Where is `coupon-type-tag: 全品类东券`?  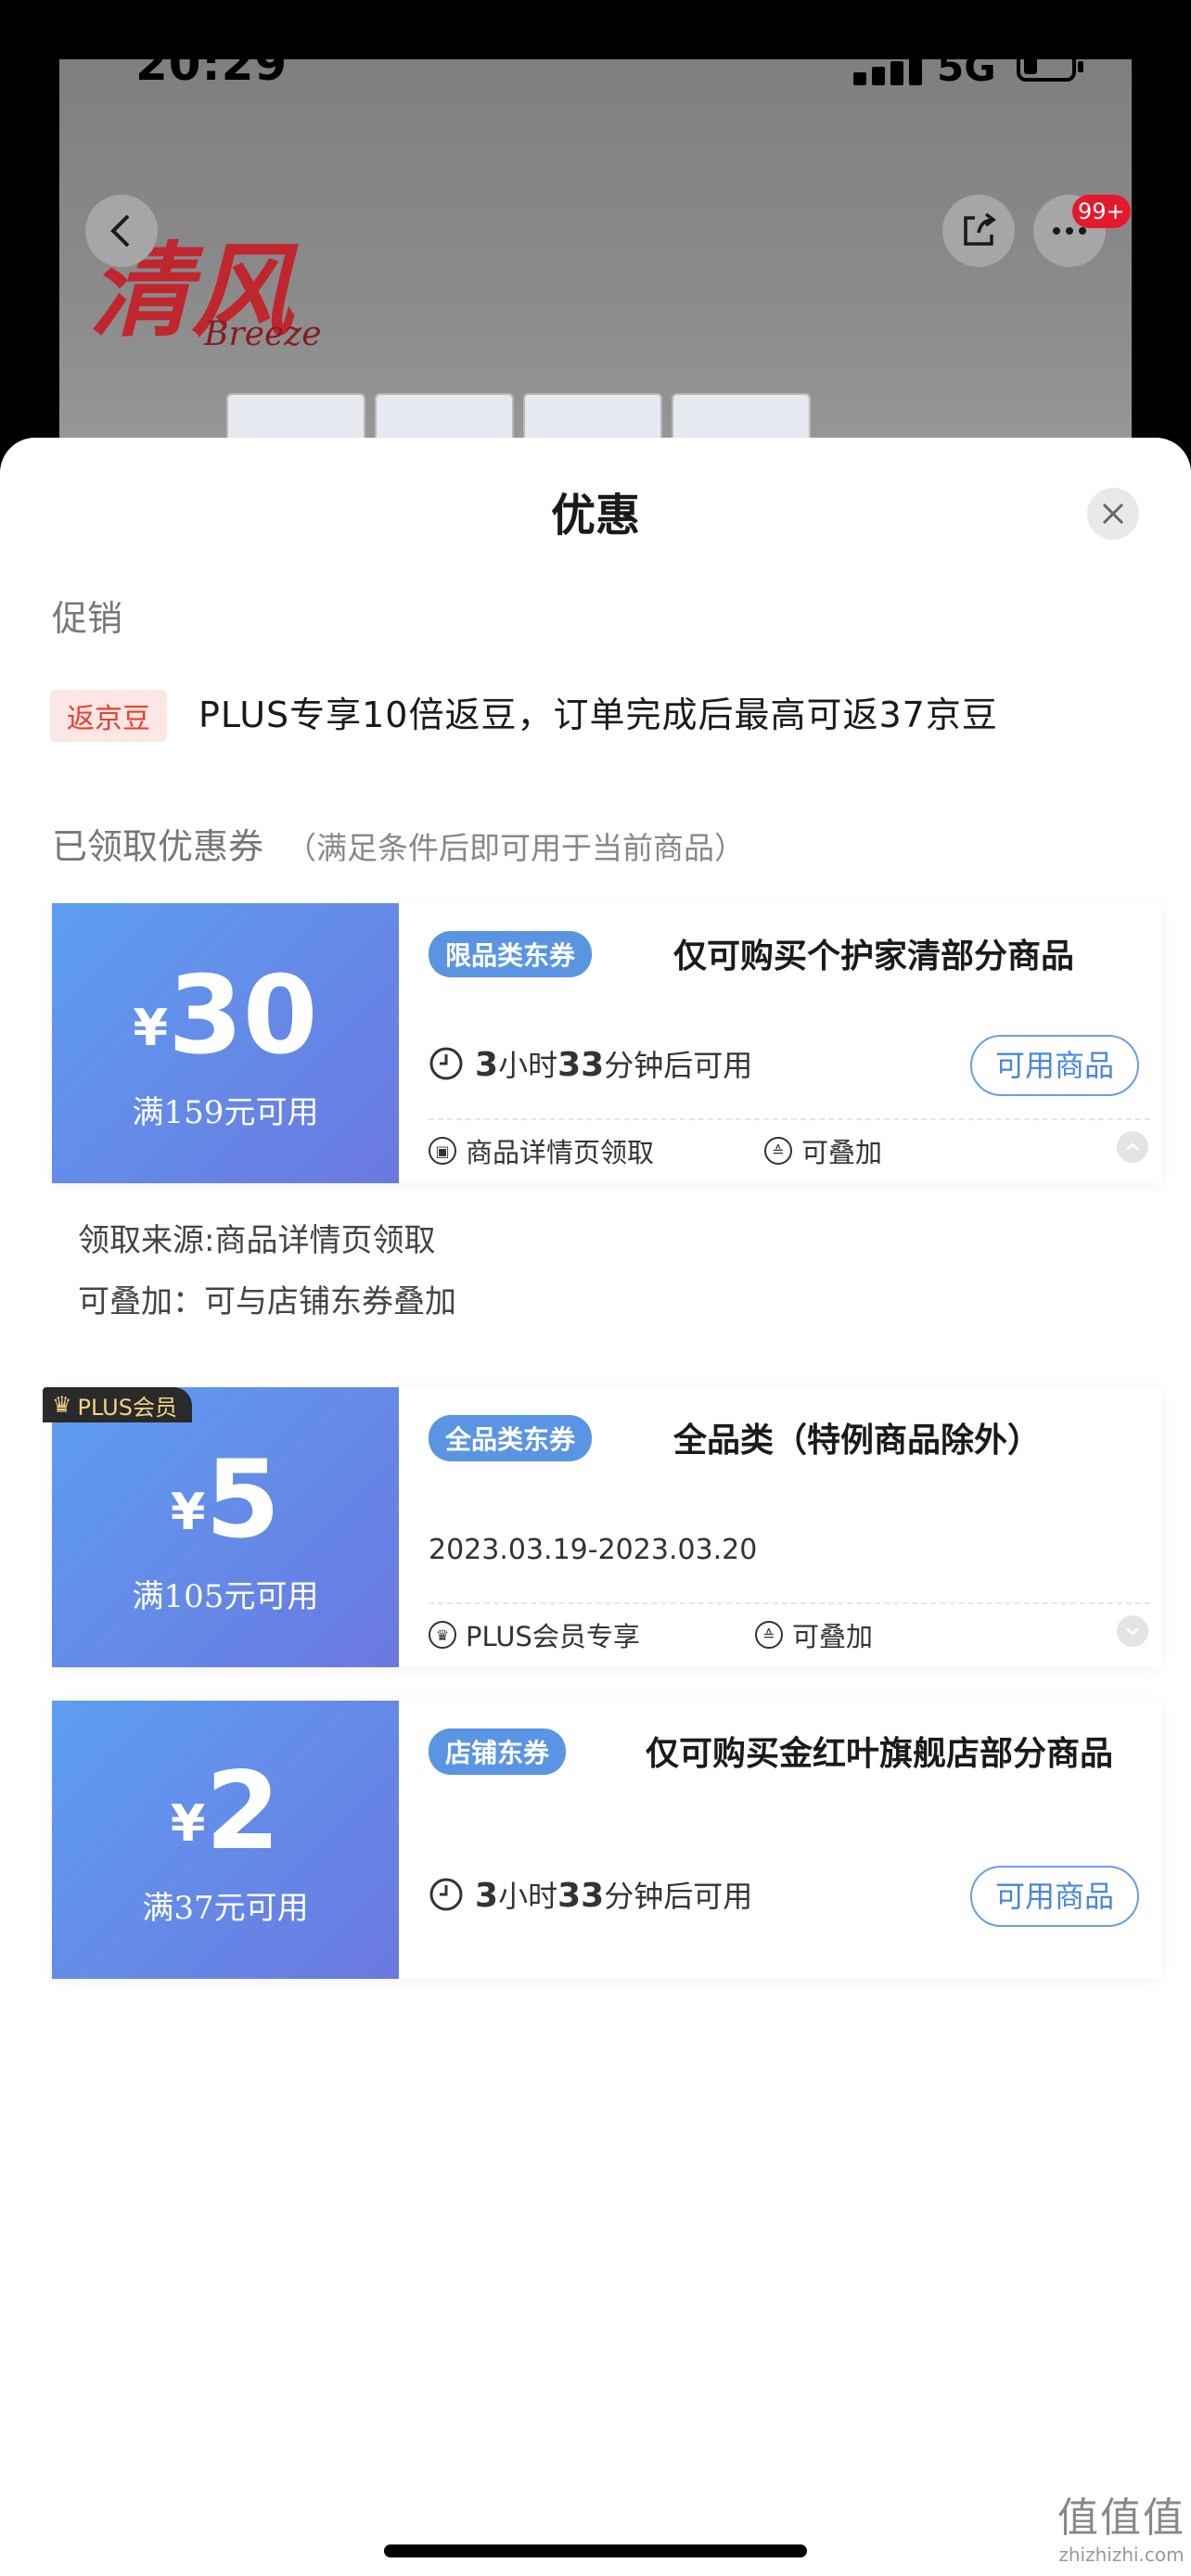
coupon-type-tag: 全品类东券 is located at coordinates (511, 1438).